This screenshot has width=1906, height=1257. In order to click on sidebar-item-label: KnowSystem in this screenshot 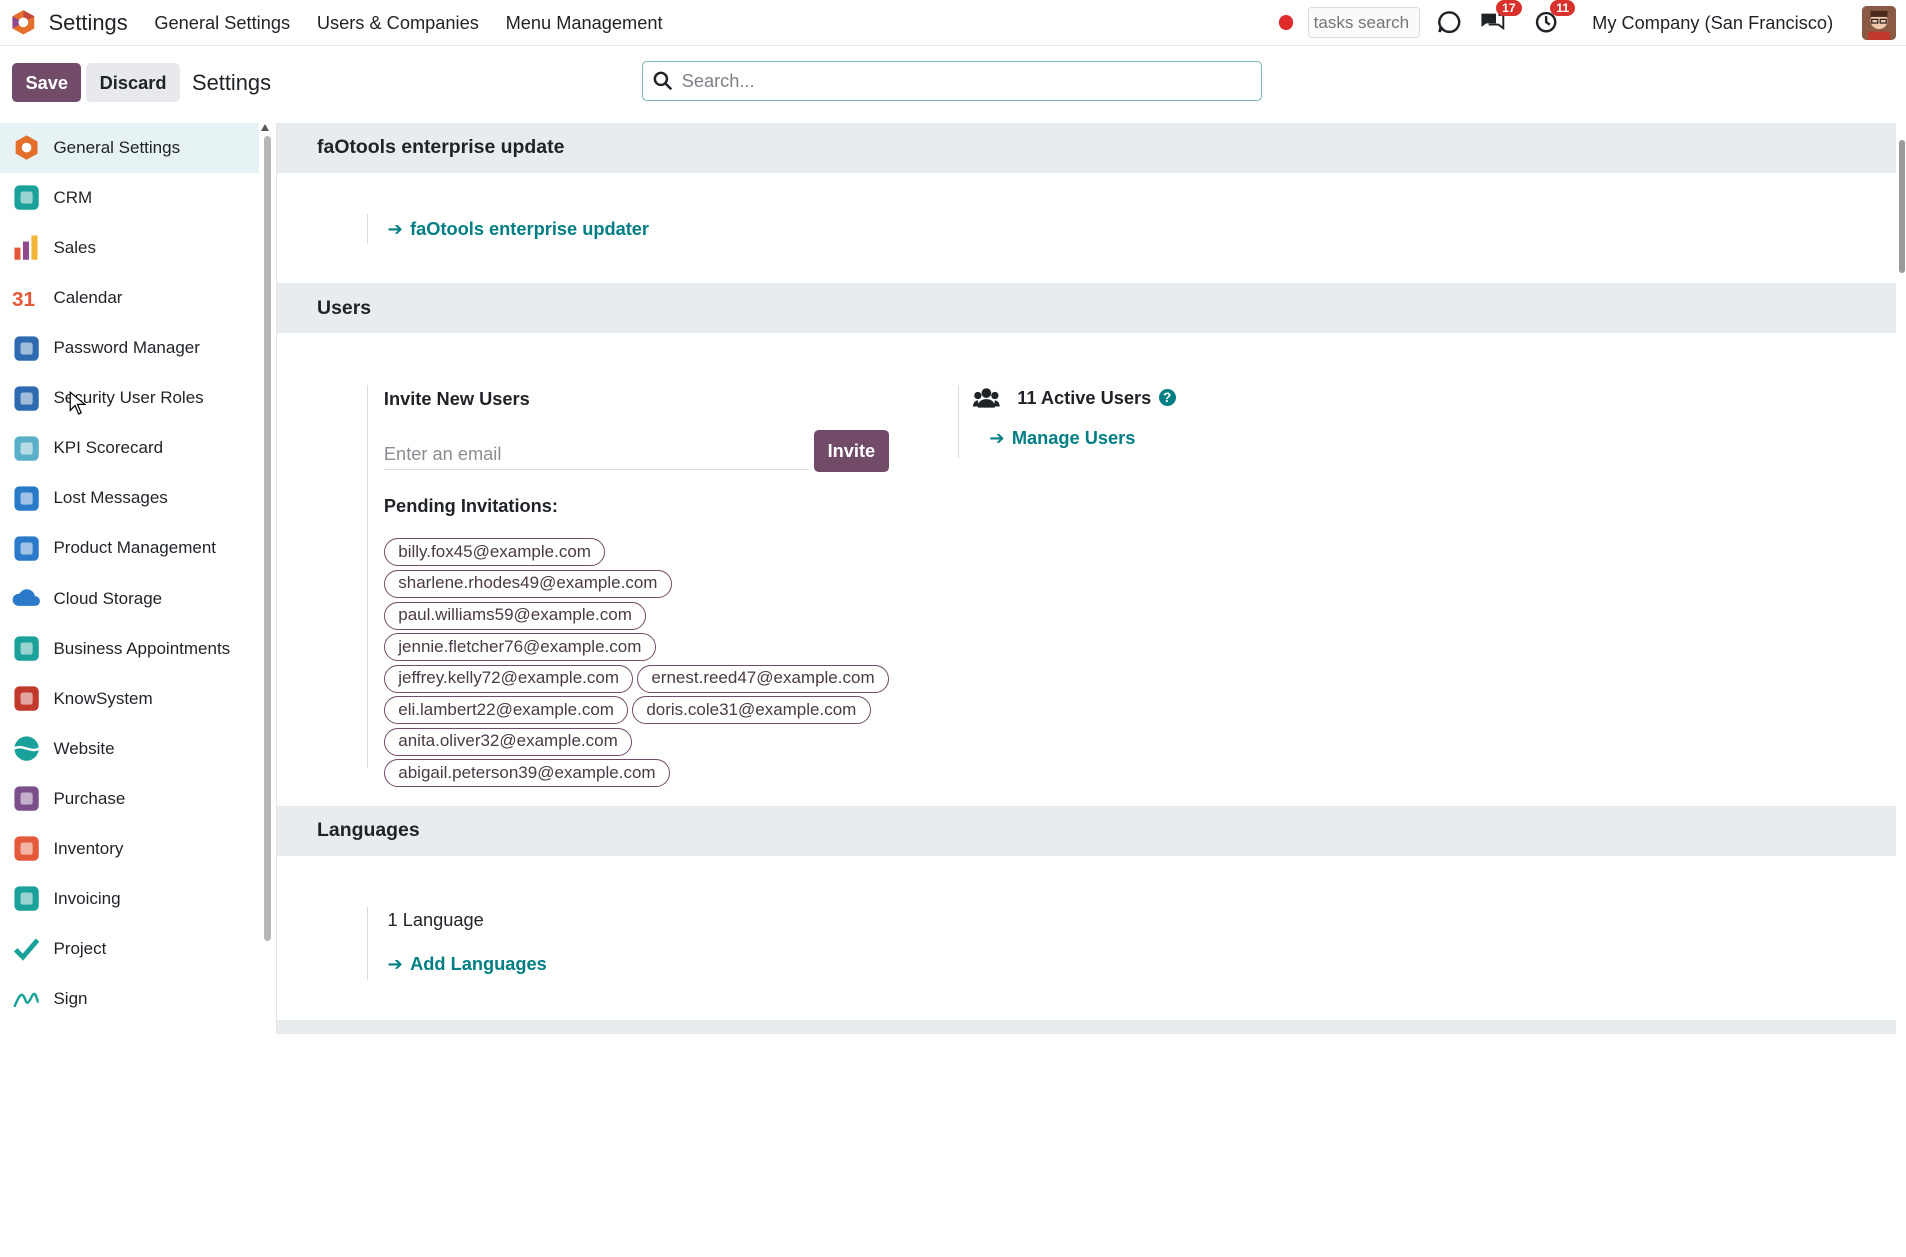, I will do `click(103, 698)`.